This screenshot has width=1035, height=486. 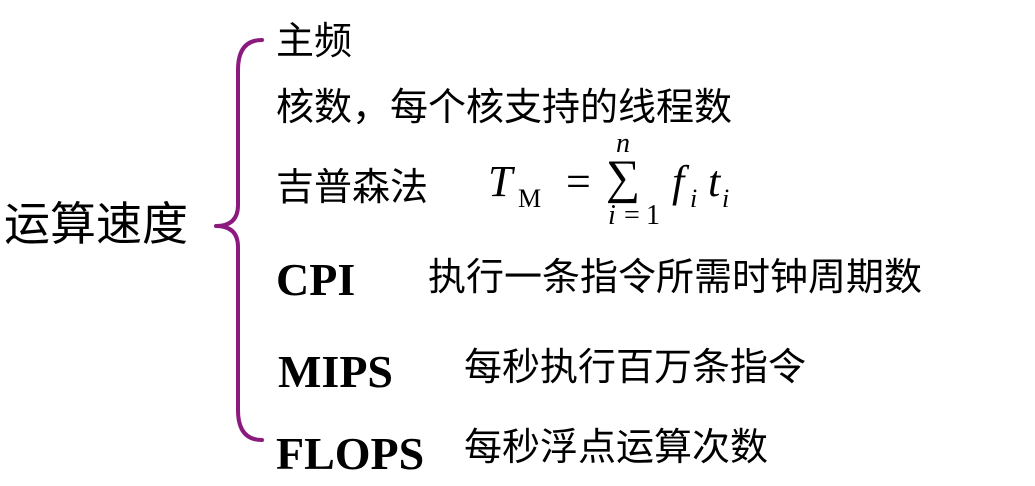 What do you see at coordinates (616, 447) in the screenshot?
I see `flops-description: 每秒浮点运算次数` at bounding box center [616, 447].